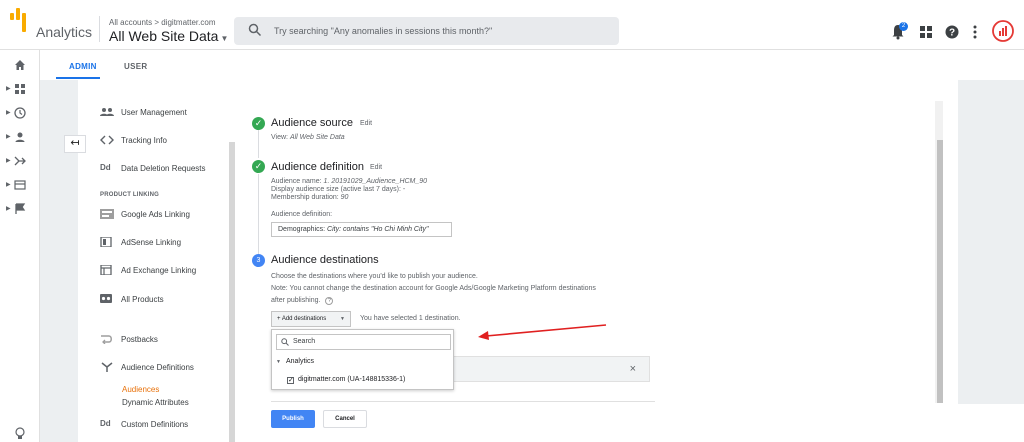  I want to click on name-label: Audience name:, so click(296, 181).